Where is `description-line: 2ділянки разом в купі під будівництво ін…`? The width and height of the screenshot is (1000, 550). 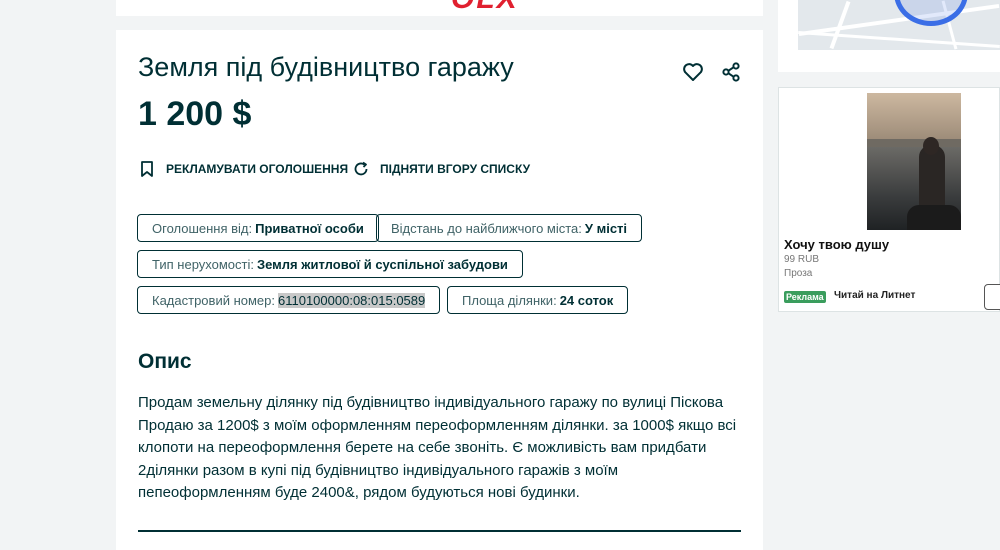 description-line: 2ділянки разом в купі під будівництво ін… is located at coordinates (378, 470).